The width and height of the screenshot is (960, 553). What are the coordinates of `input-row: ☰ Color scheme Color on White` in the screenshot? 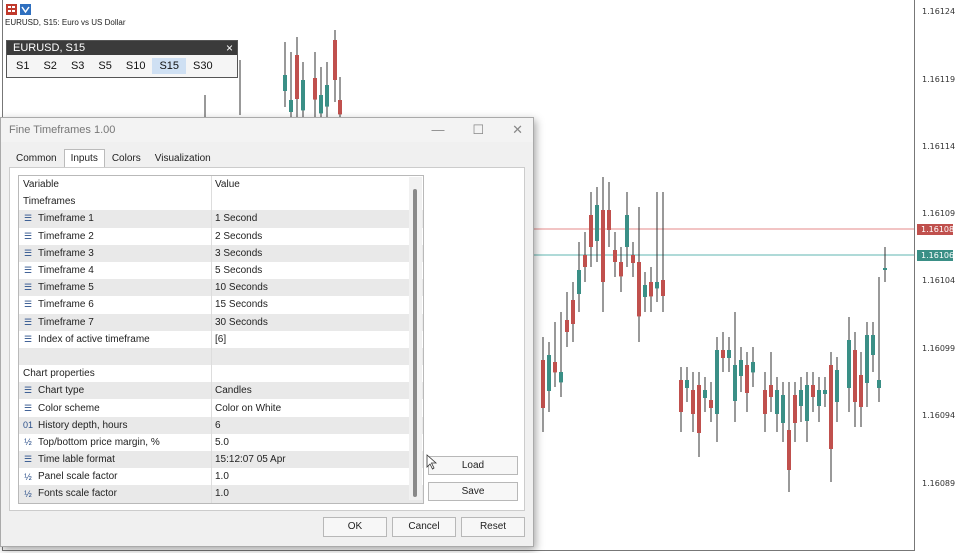 It's located at (221, 408).